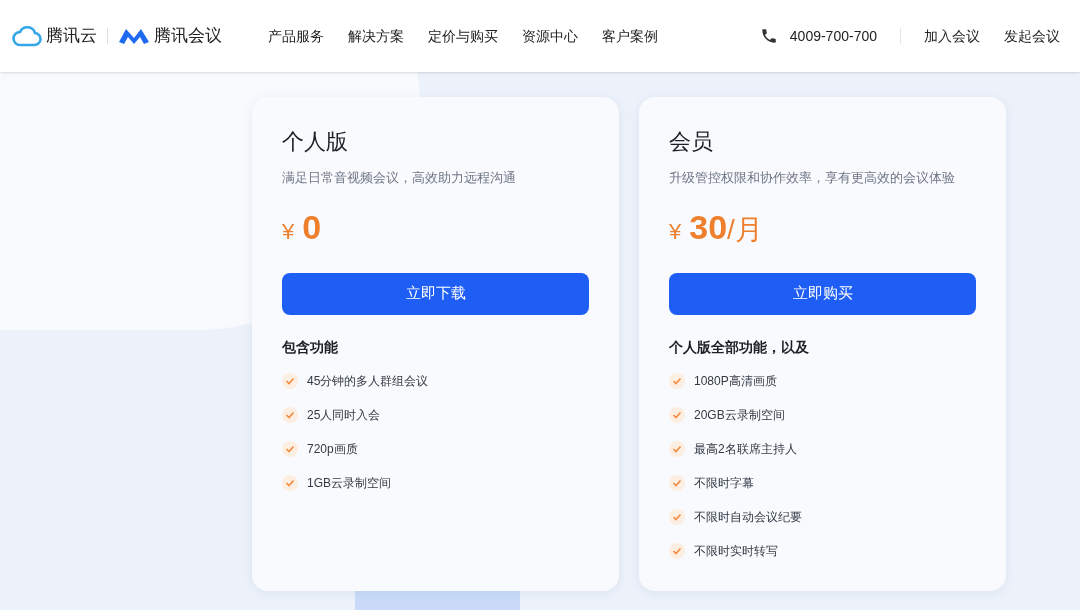 The image size is (1080, 610). Describe the element at coordinates (310, 347) in the screenshot. I see `features-heading: 包含功能` at that location.